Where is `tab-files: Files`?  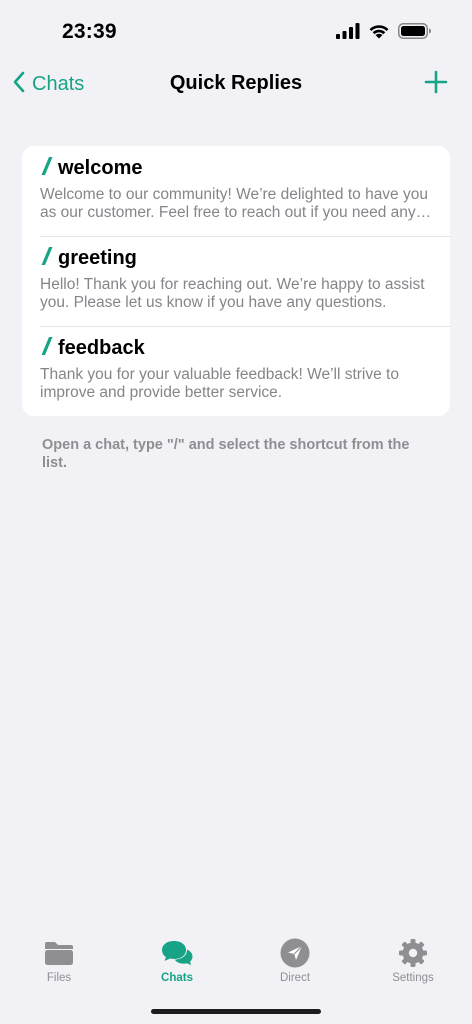 tab-files: Files is located at coordinates (59, 961).